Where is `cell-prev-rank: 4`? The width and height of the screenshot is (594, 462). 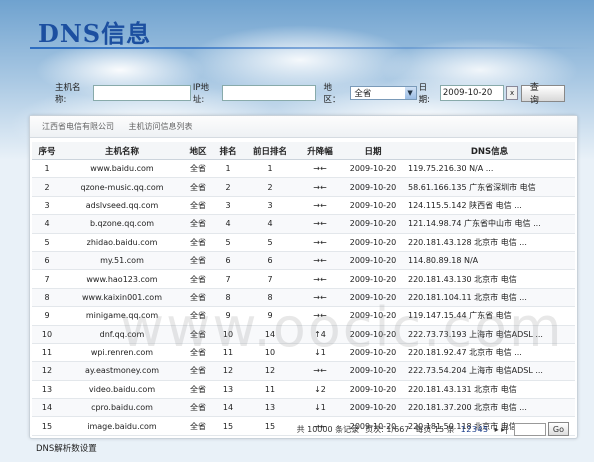 cell-prev-rank: 4 is located at coordinates (270, 224).